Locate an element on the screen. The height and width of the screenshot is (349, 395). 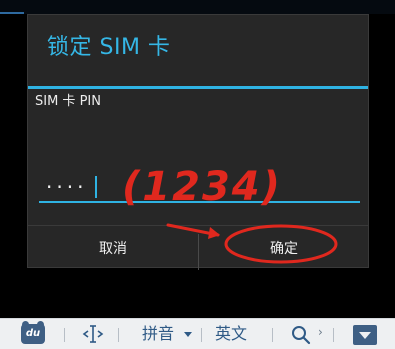
pin-input: ···· is located at coordinates (66, 187).